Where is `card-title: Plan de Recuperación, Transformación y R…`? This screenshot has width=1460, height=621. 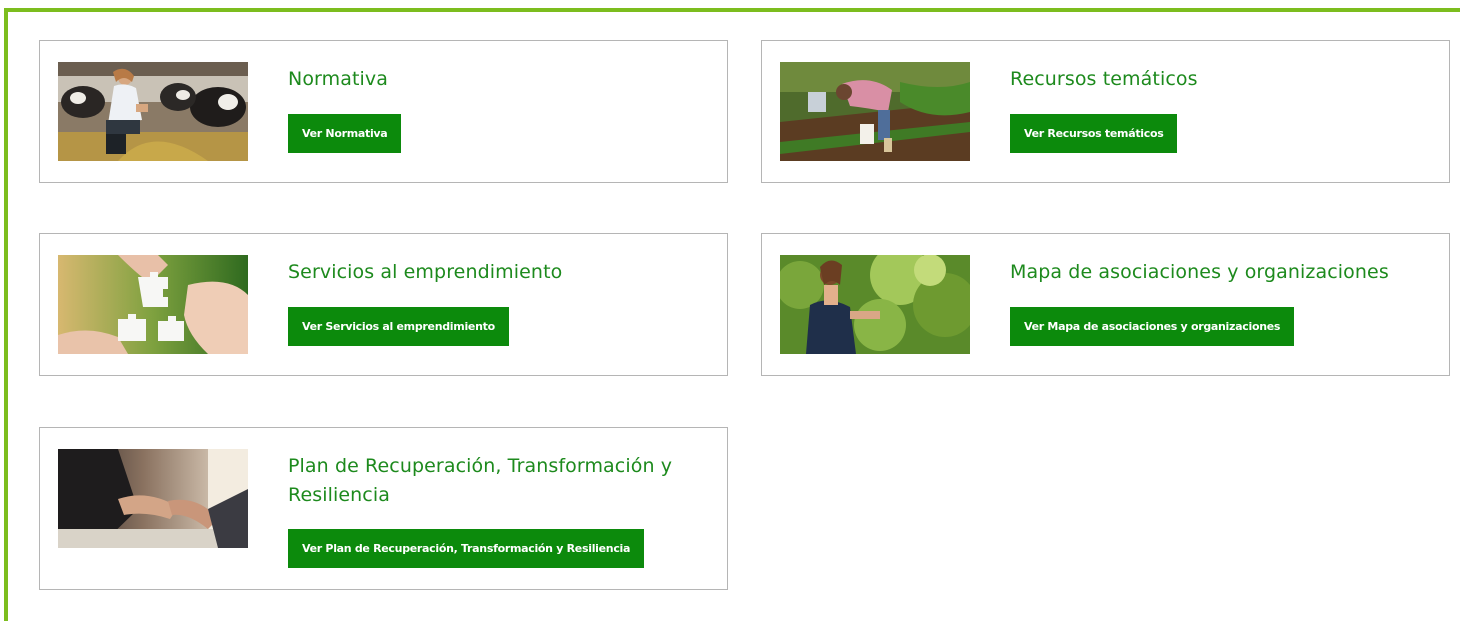
card-title: Plan de Recuperación, Transformación y R… is located at coordinates (480, 480).